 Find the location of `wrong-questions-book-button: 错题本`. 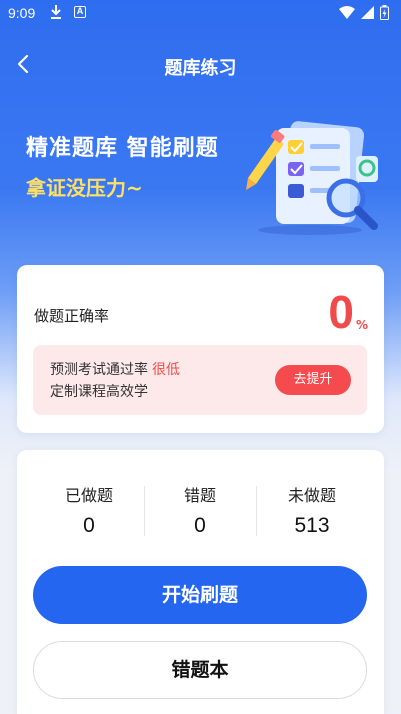

wrong-questions-book-button: 错题本 is located at coordinates (200, 670).